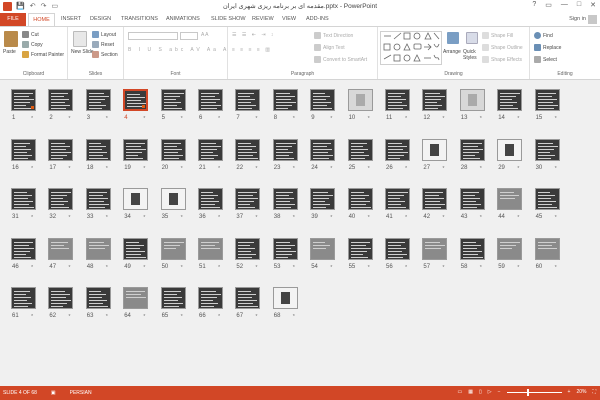  What do you see at coordinates (594, 392) in the screenshot?
I see `fit-to-window-icon: ⛶` at bounding box center [594, 392].